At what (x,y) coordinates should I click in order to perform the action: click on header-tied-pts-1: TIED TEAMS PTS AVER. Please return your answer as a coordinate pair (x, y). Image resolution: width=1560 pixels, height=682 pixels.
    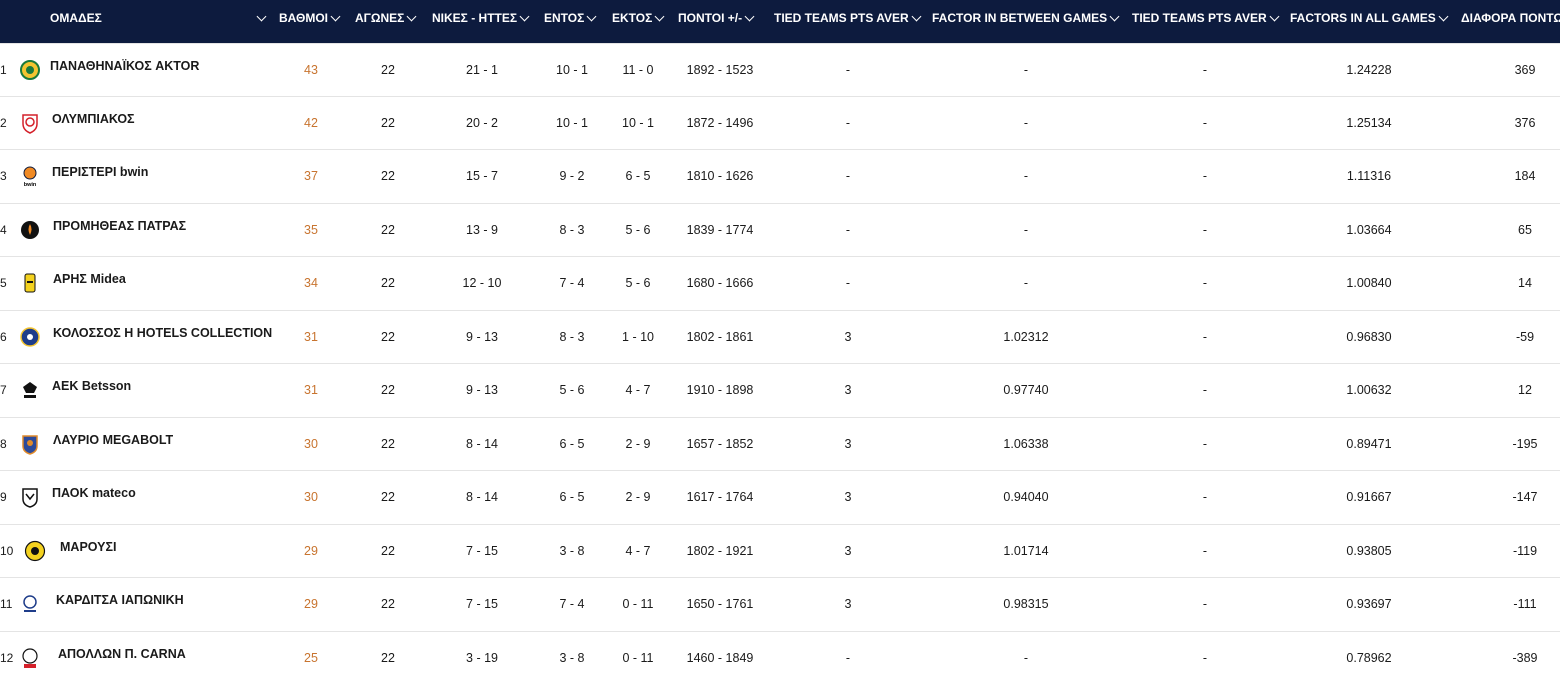
    Looking at the image, I should click on (848, 18).